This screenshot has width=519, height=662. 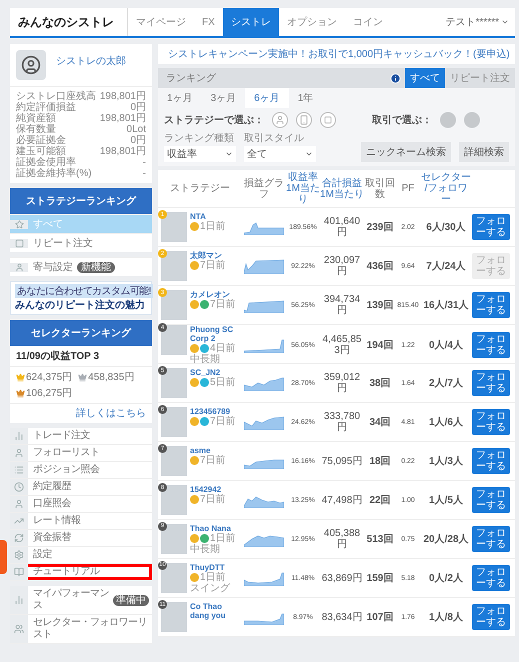 What do you see at coordinates (81, 572) in the screenshot?
I see `side-menu-item: チュートリアル` at bounding box center [81, 572].